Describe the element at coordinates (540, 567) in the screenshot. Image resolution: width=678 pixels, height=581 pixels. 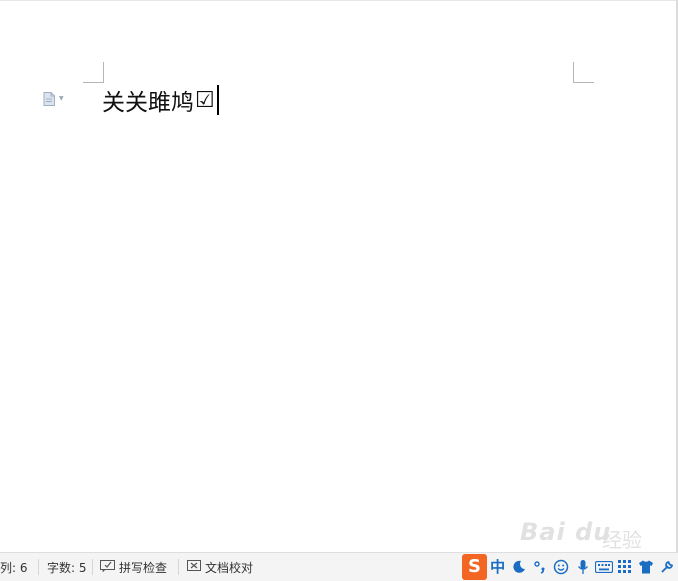
I see `punctuation-icon` at that location.